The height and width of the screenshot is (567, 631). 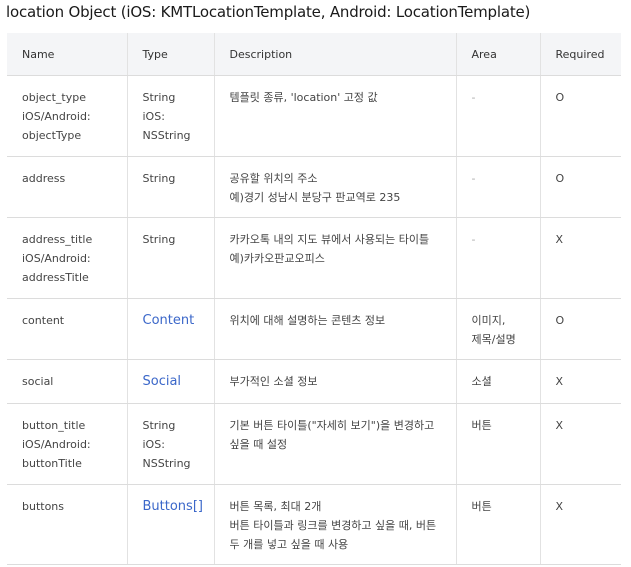 I want to click on column-header-required: Required, so click(x=580, y=54).